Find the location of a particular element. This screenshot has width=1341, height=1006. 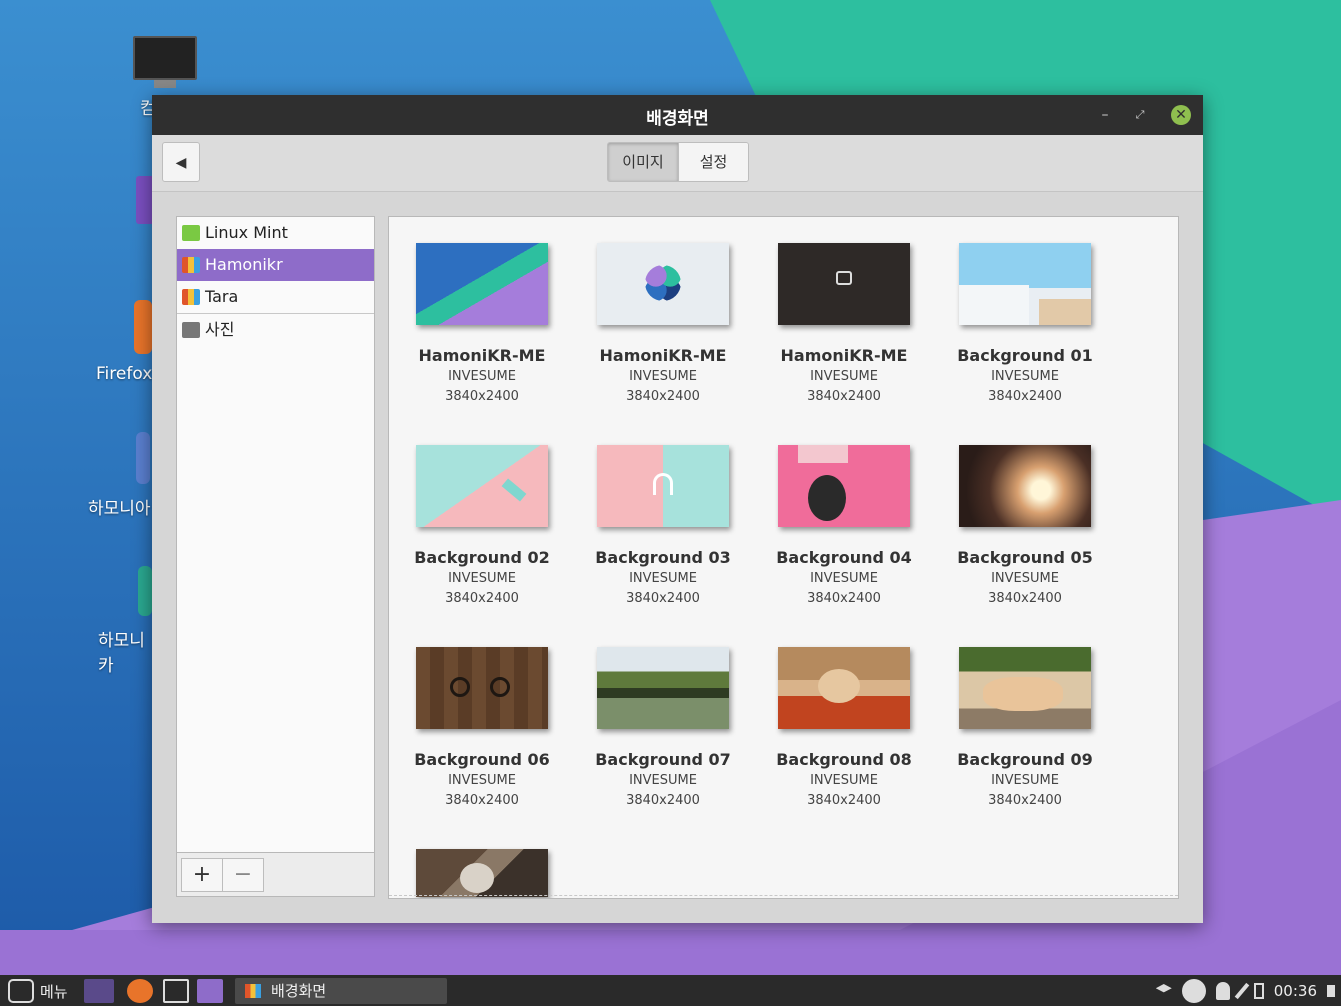

wallpaper-name: Background 01 is located at coordinates (1025, 355).